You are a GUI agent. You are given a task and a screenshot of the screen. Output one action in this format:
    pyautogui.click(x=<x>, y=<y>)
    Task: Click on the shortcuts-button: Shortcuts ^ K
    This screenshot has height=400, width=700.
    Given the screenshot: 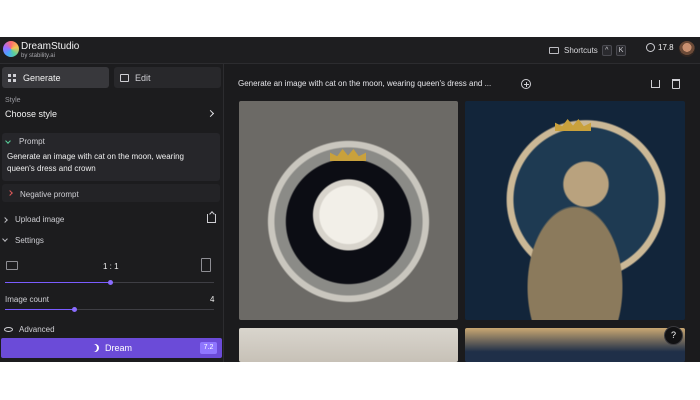 What is the action you would take?
    pyautogui.click(x=588, y=50)
    